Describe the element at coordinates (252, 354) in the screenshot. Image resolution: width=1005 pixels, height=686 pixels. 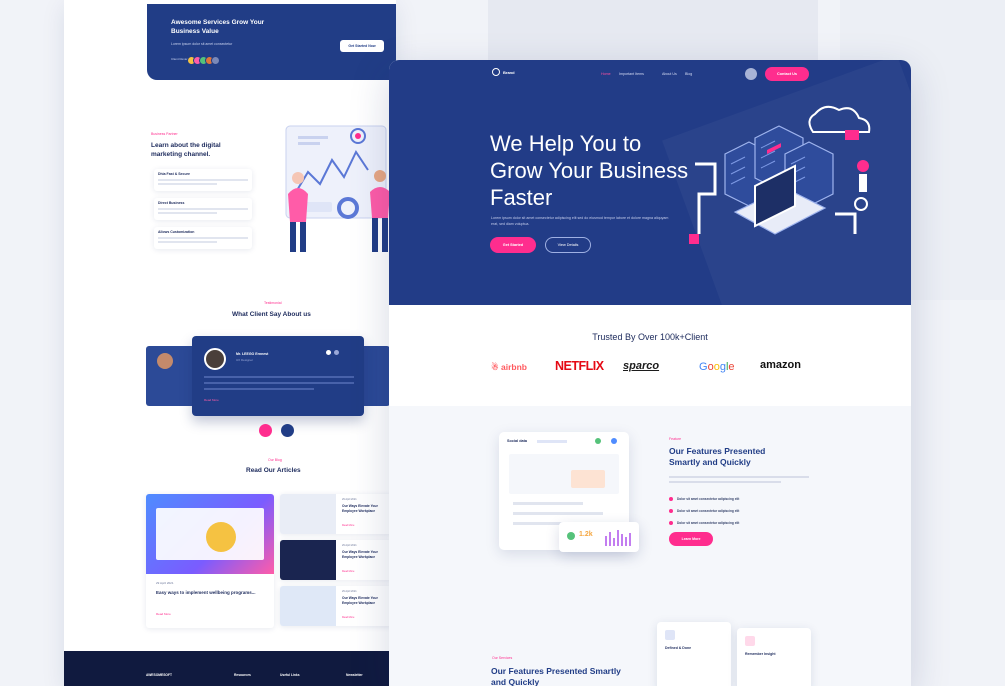
I see `testimonial-name: Mr. LEEGO Ernnest` at that location.